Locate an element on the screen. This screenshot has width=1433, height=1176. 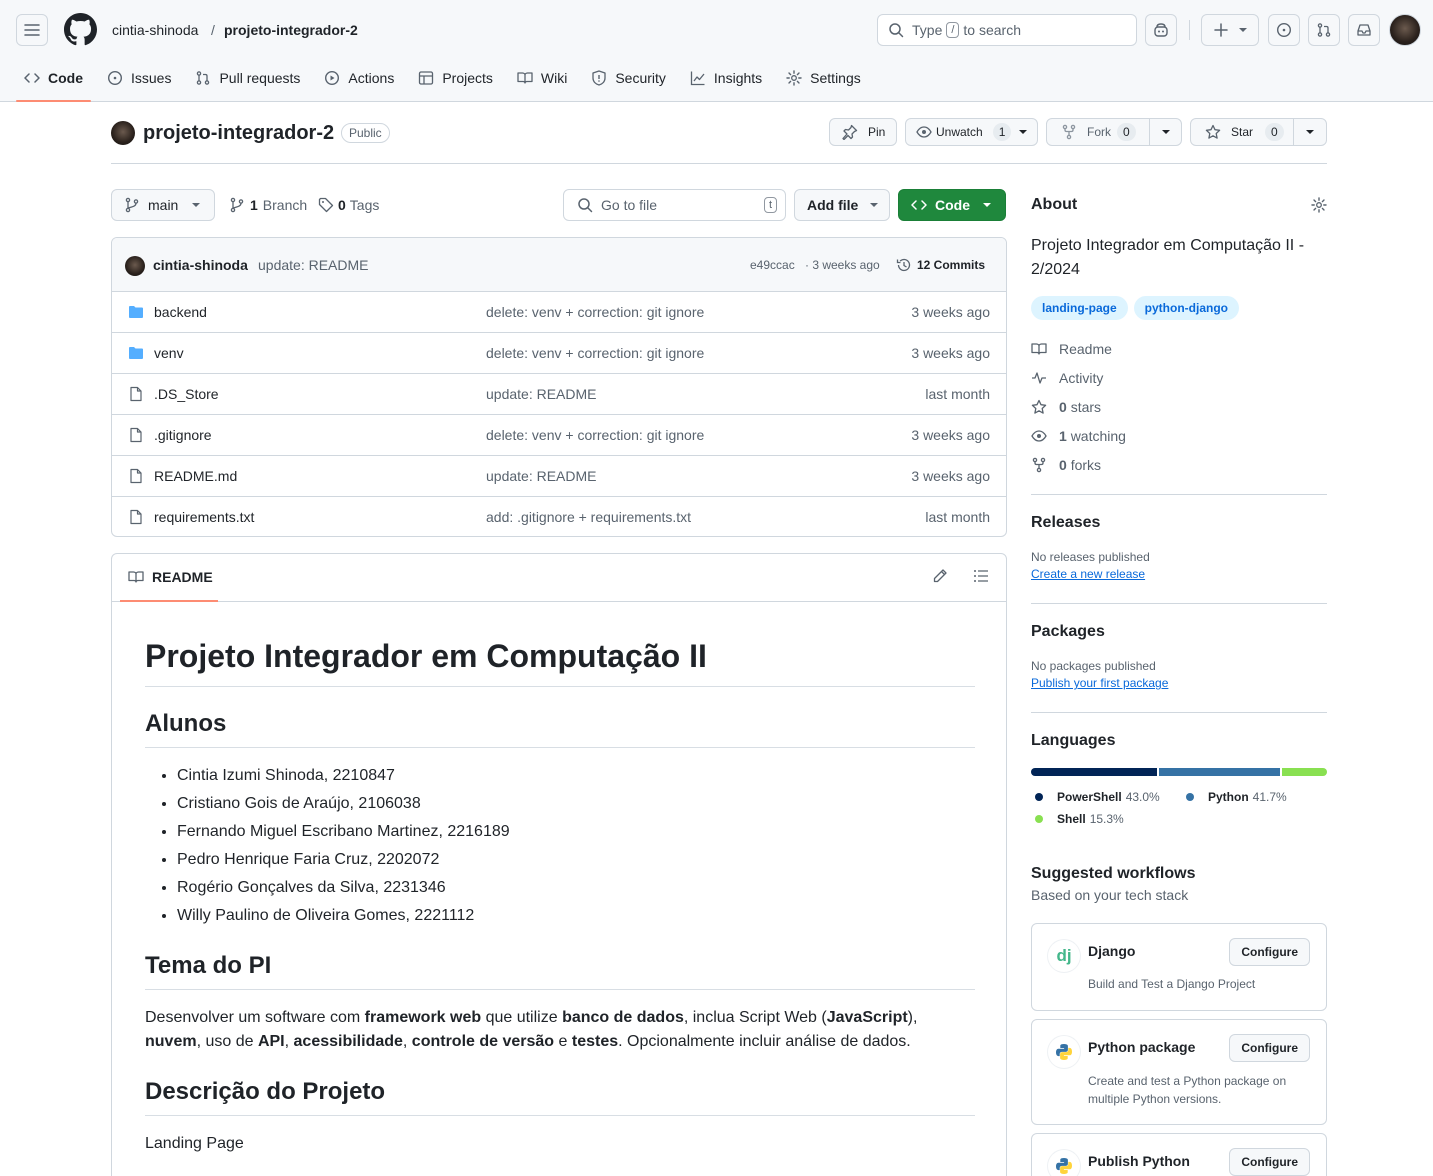
tab-actions: Actions is located at coordinates (359, 78).